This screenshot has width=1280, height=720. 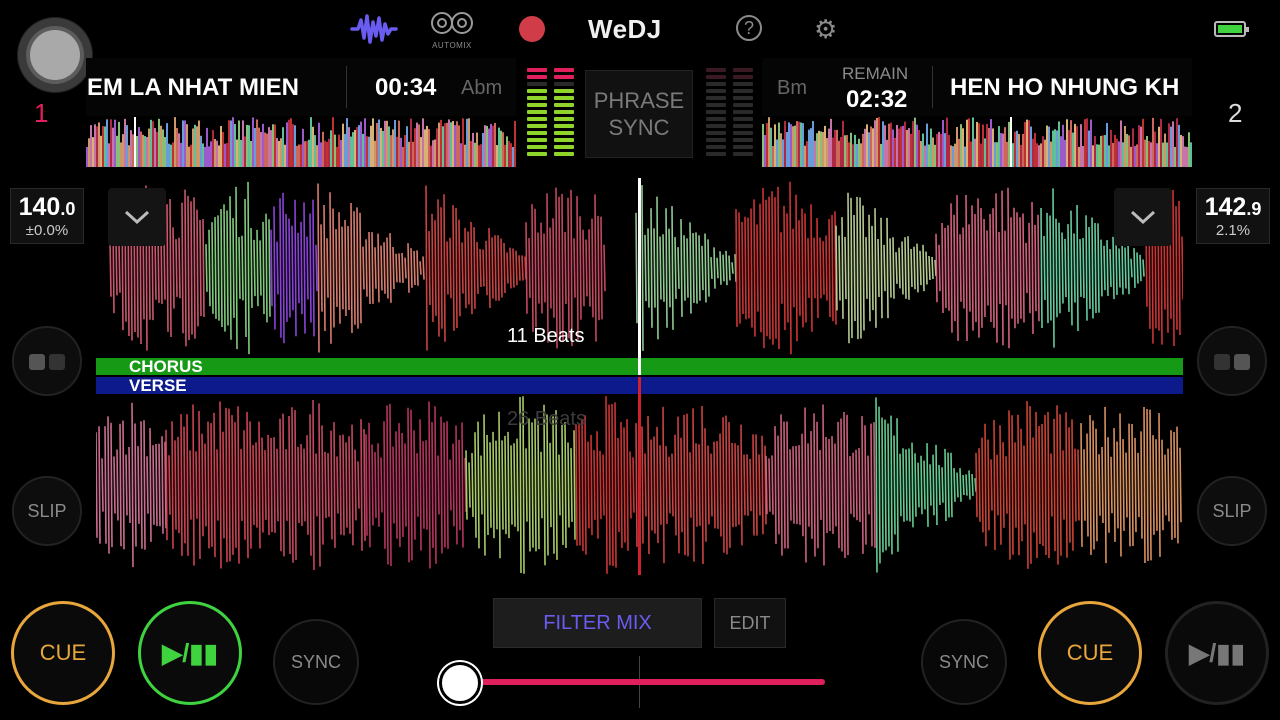 What do you see at coordinates (1254, 209) in the screenshot?
I see `deck-2-bpm-decimal: .9` at bounding box center [1254, 209].